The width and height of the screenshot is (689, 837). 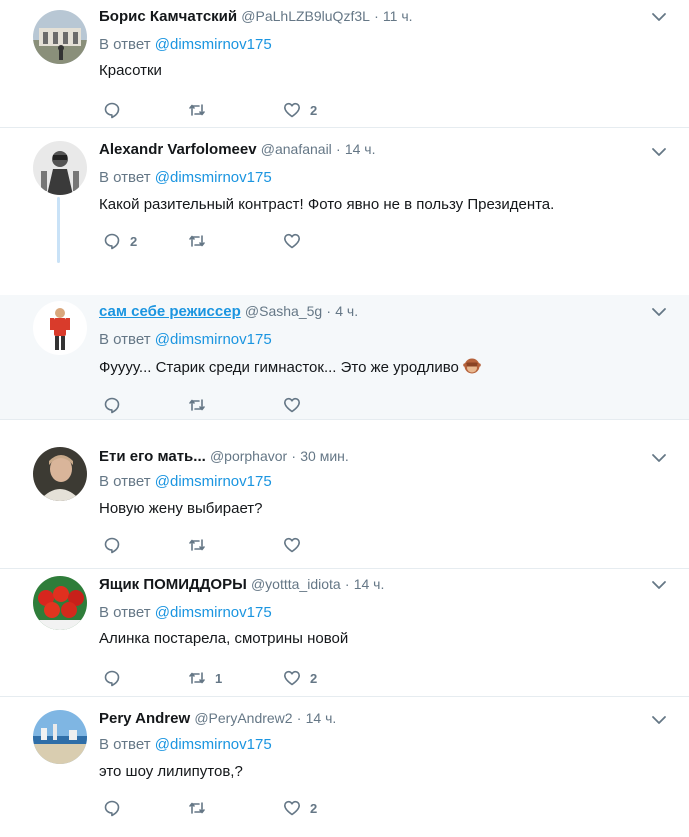 What do you see at coordinates (324, 456) in the screenshot?
I see `timestamp: 30 мин.` at bounding box center [324, 456].